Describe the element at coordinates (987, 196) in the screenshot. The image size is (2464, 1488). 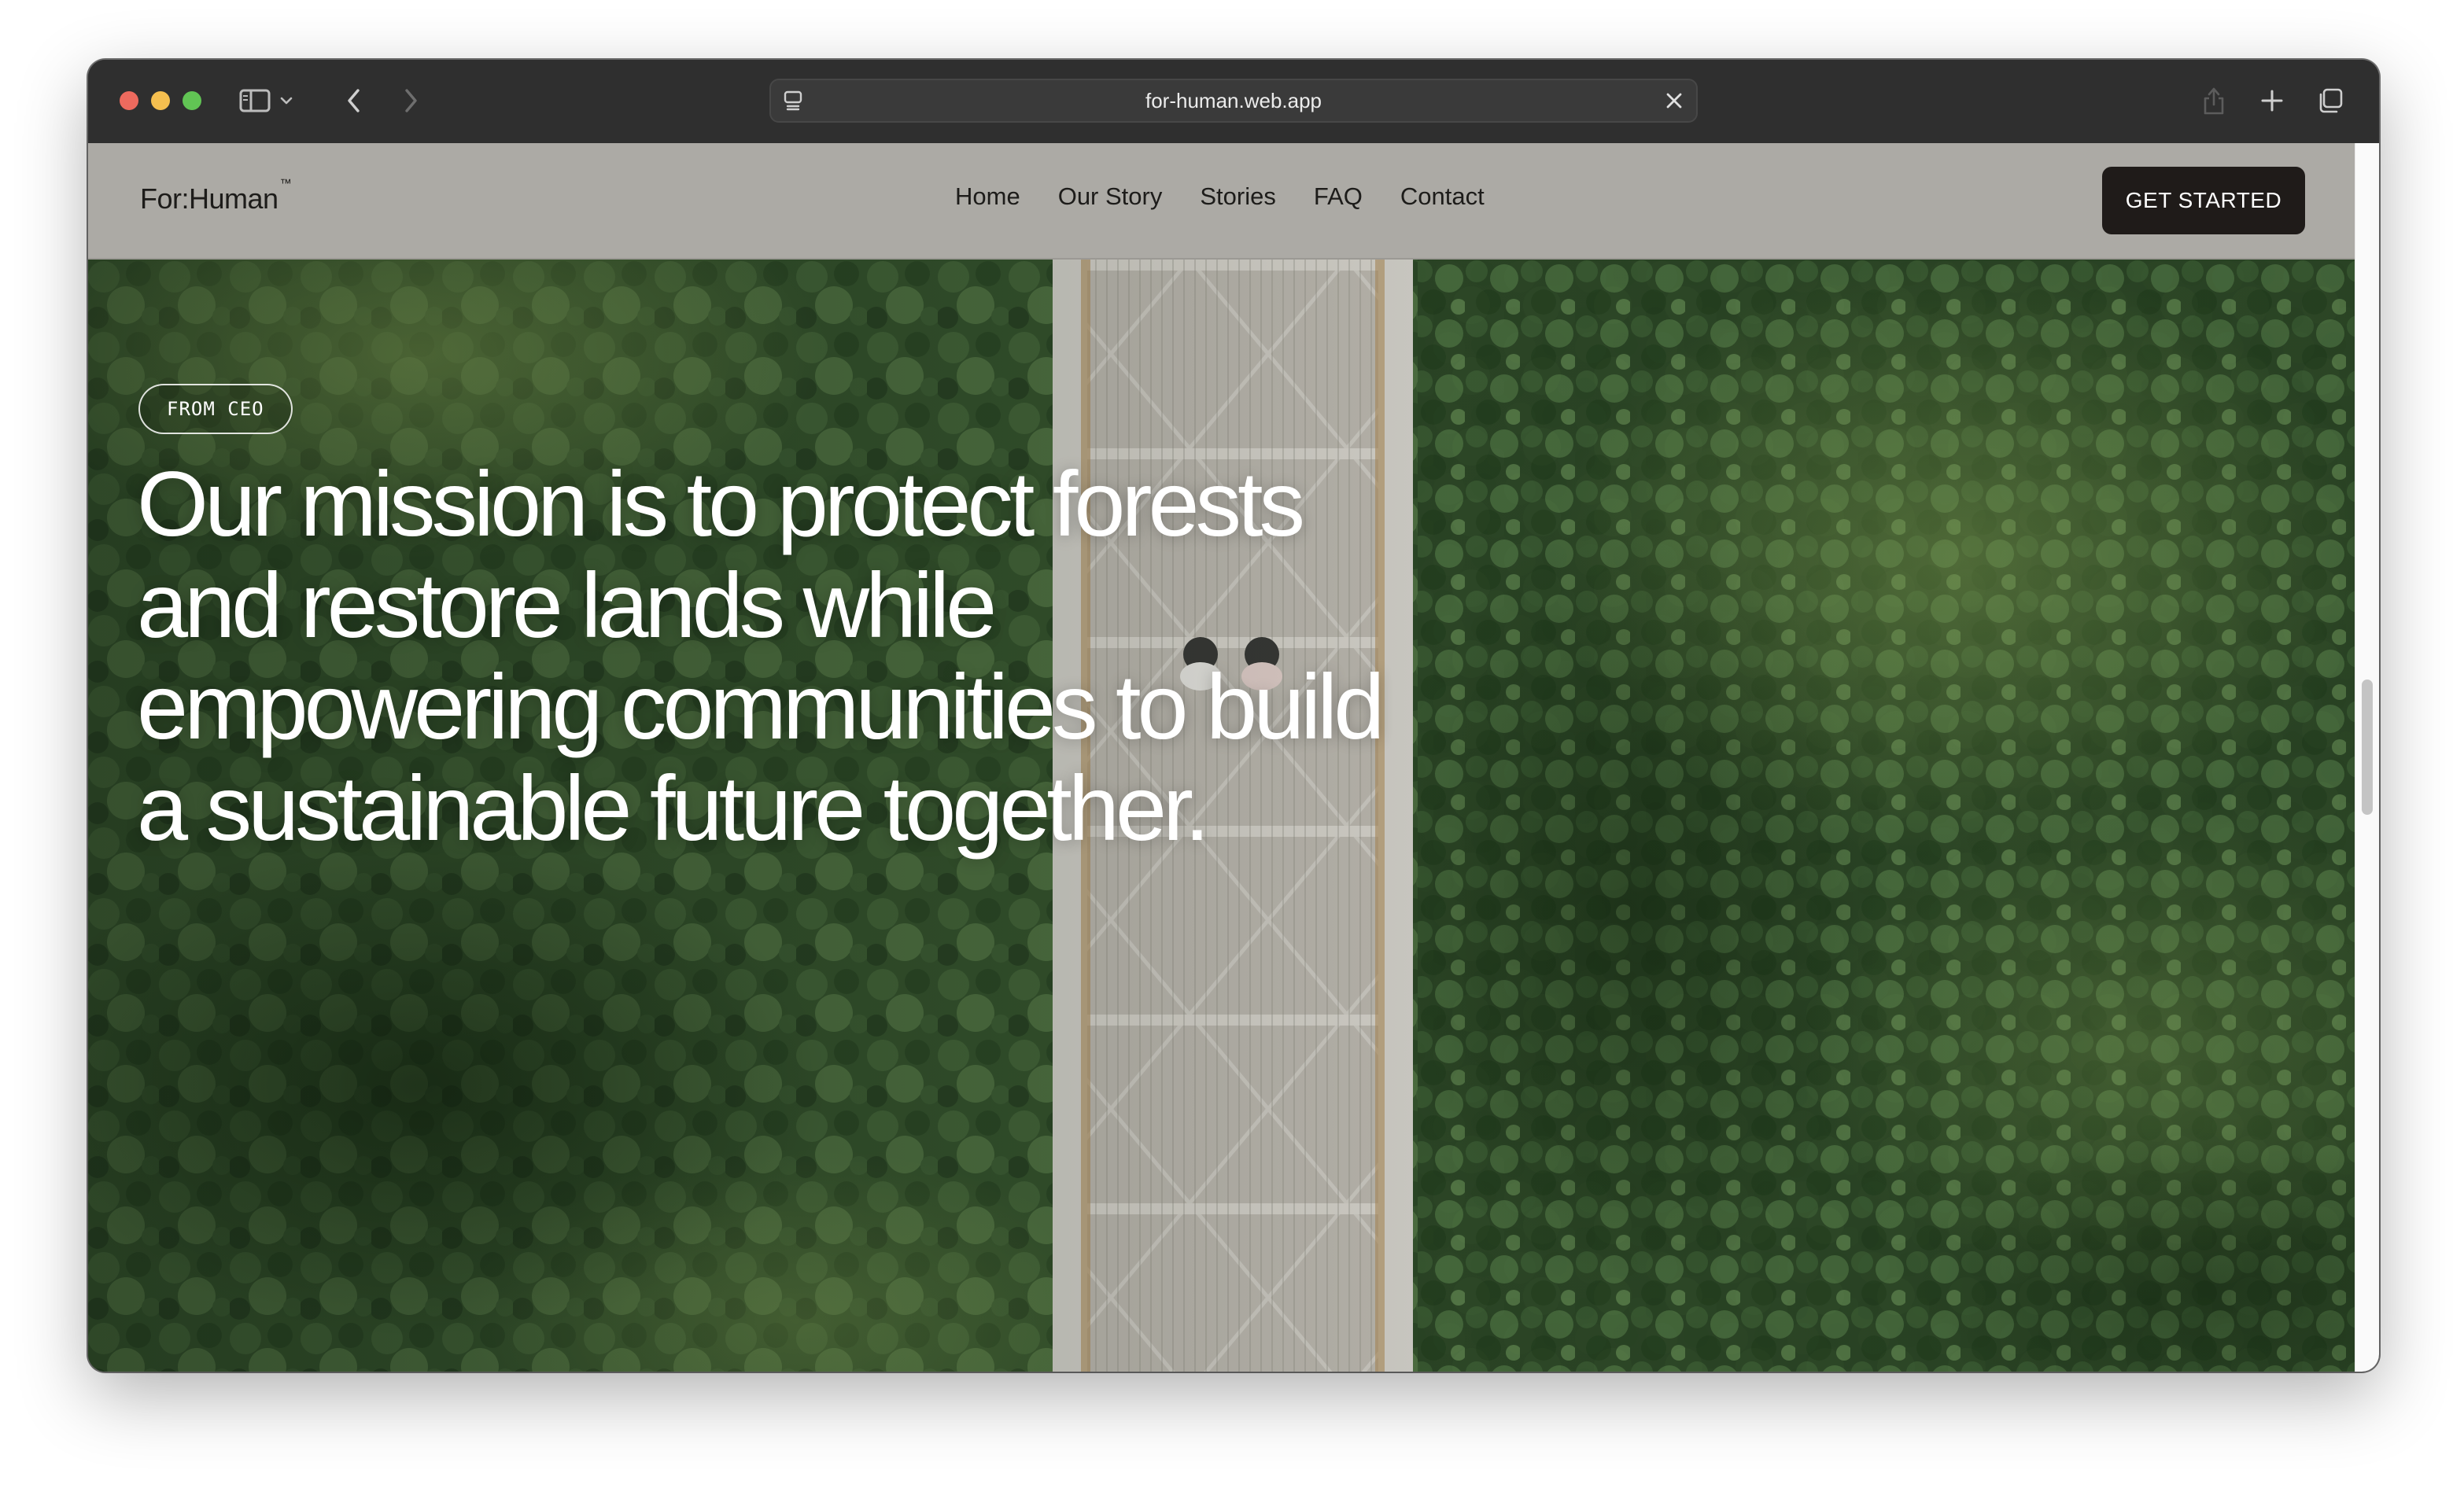
I see `nav-link-home: Home` at that location.